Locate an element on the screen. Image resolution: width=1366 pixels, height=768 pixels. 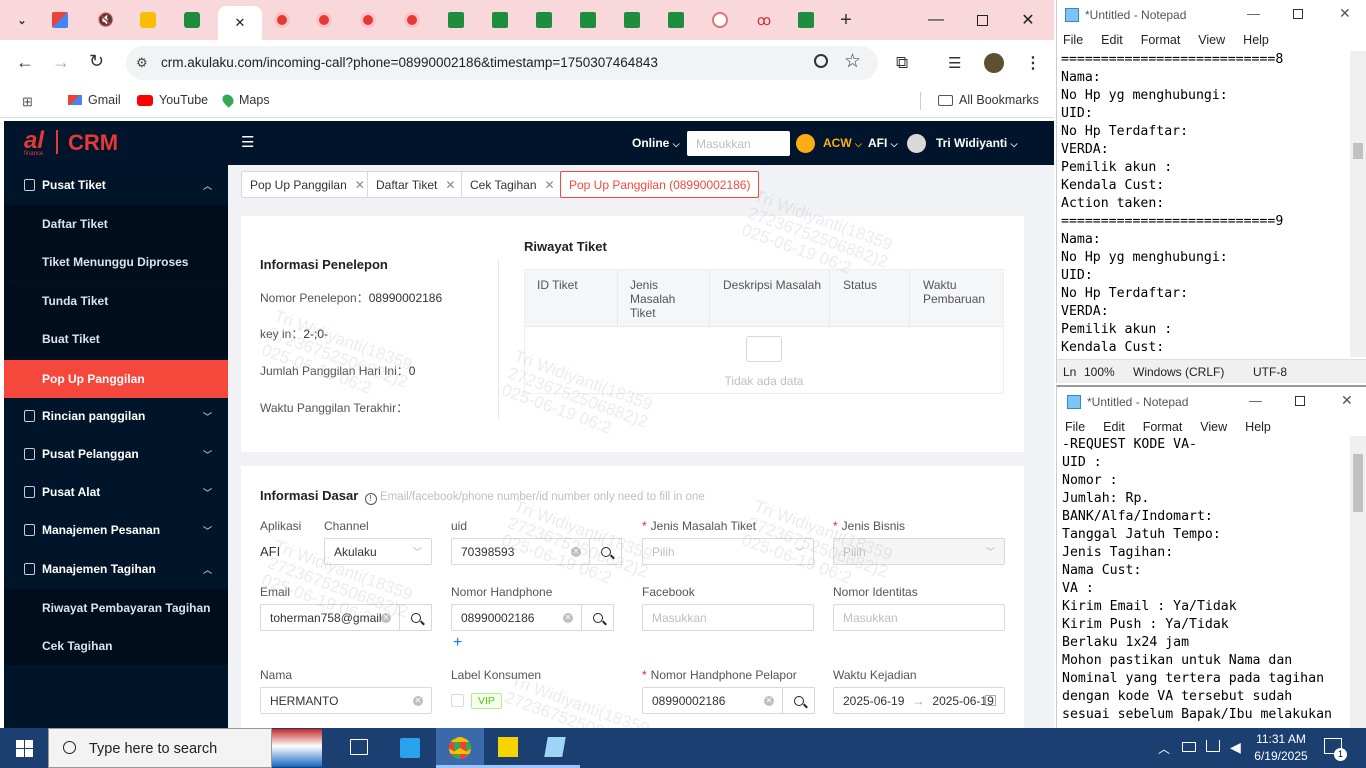
menu-edit: Edit is located at coordinates (1114, 427).